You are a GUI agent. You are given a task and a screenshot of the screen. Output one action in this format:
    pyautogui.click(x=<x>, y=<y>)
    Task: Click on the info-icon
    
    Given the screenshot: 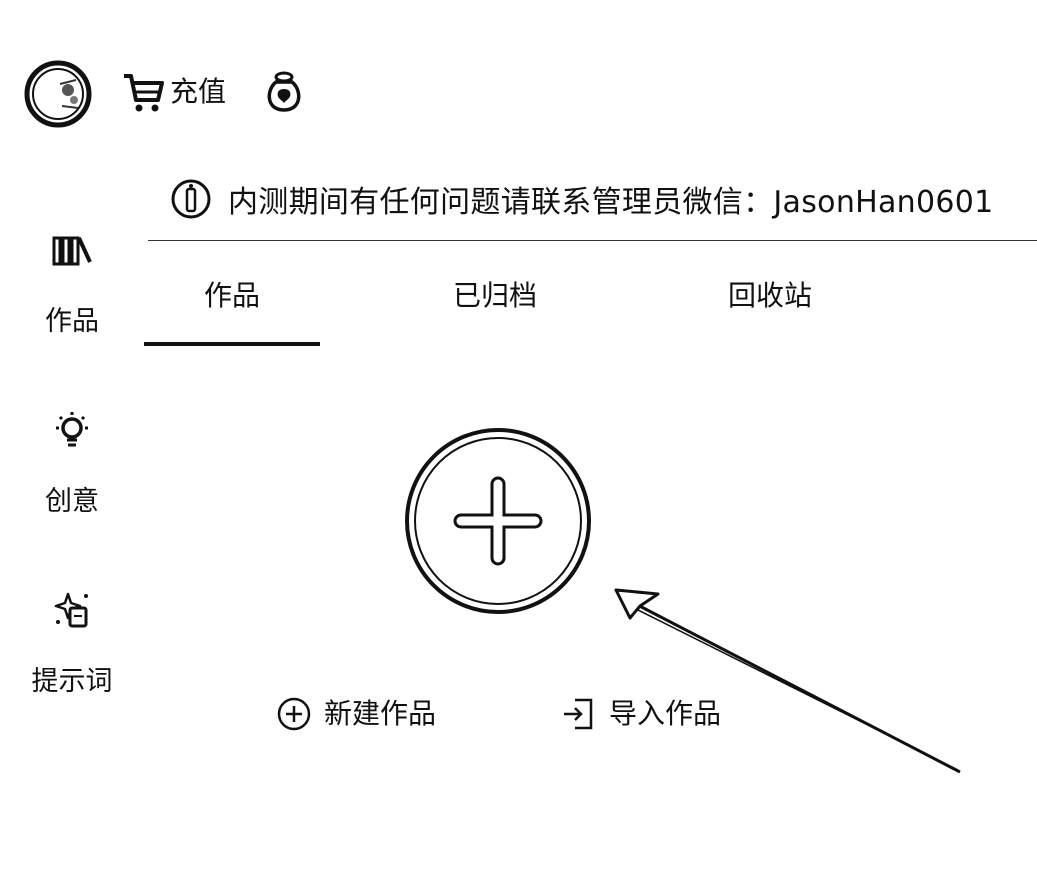 What is the action you would take?
    pyautogui.click(x=191, y=199)
    